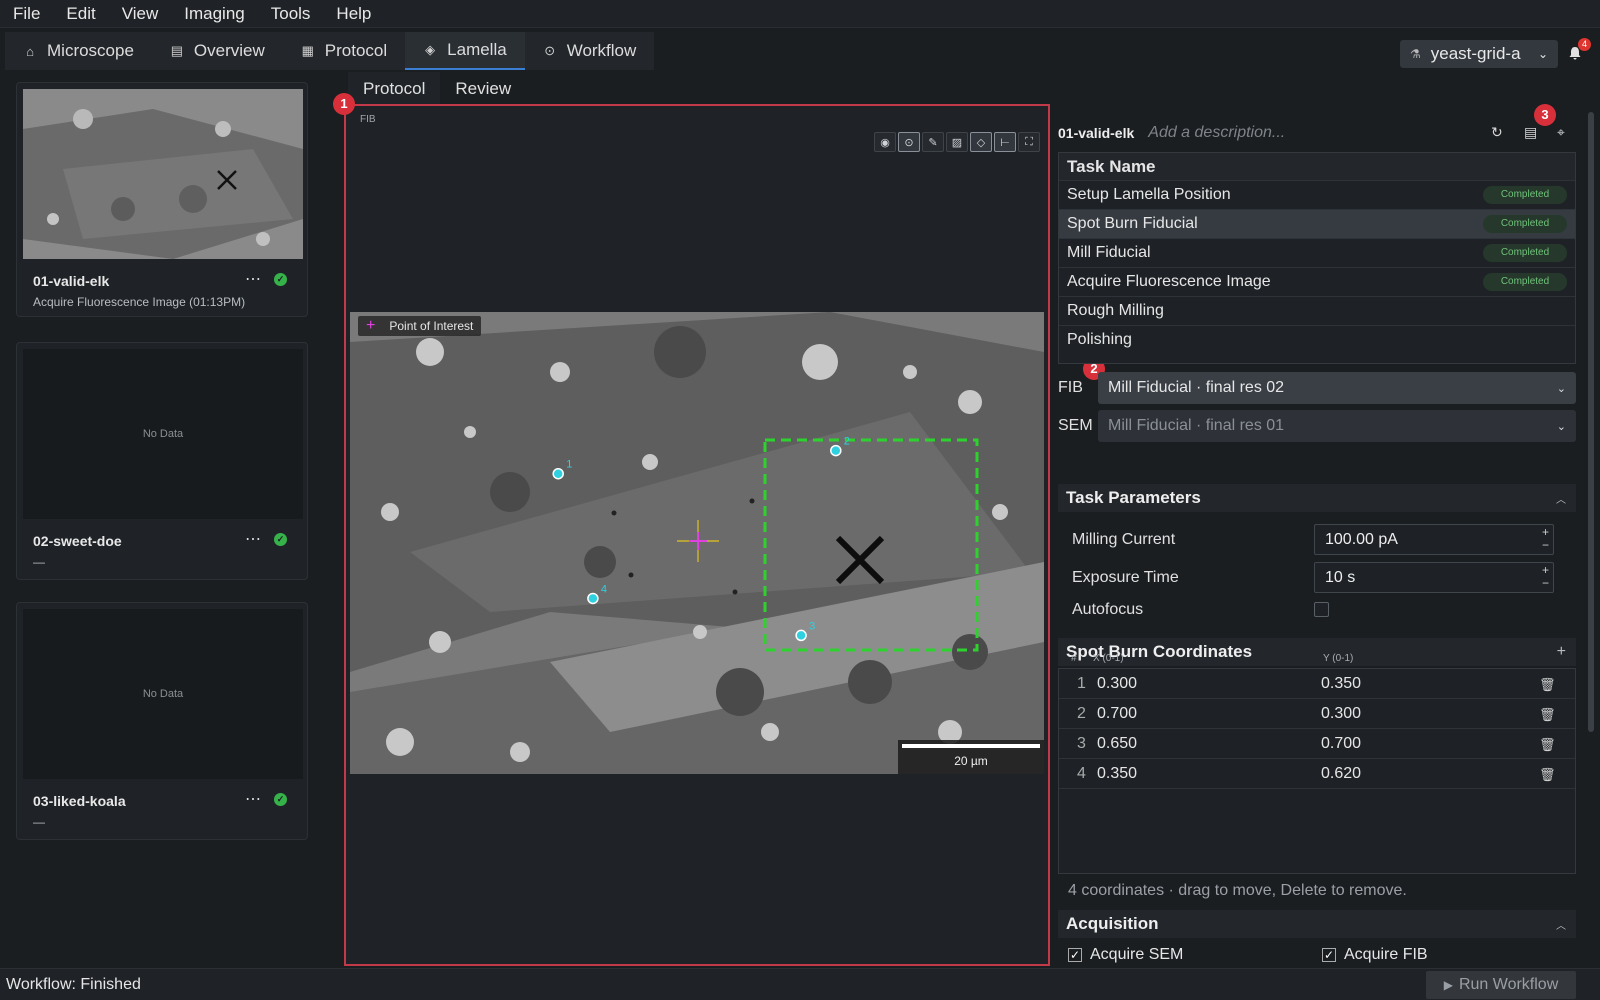 The height and width of the screenshot is (1000, 1600). I want to click on task-name: Acquire Fluorescence Image, so click(1169, 281).